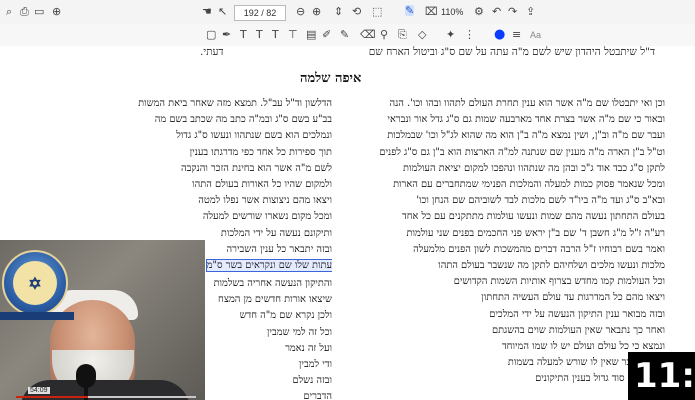 The height and width of the screenshot is (400, 695). Describe the element at coordinates (37, 316) in the screenshot. I see `logo-ribbon` at that location.